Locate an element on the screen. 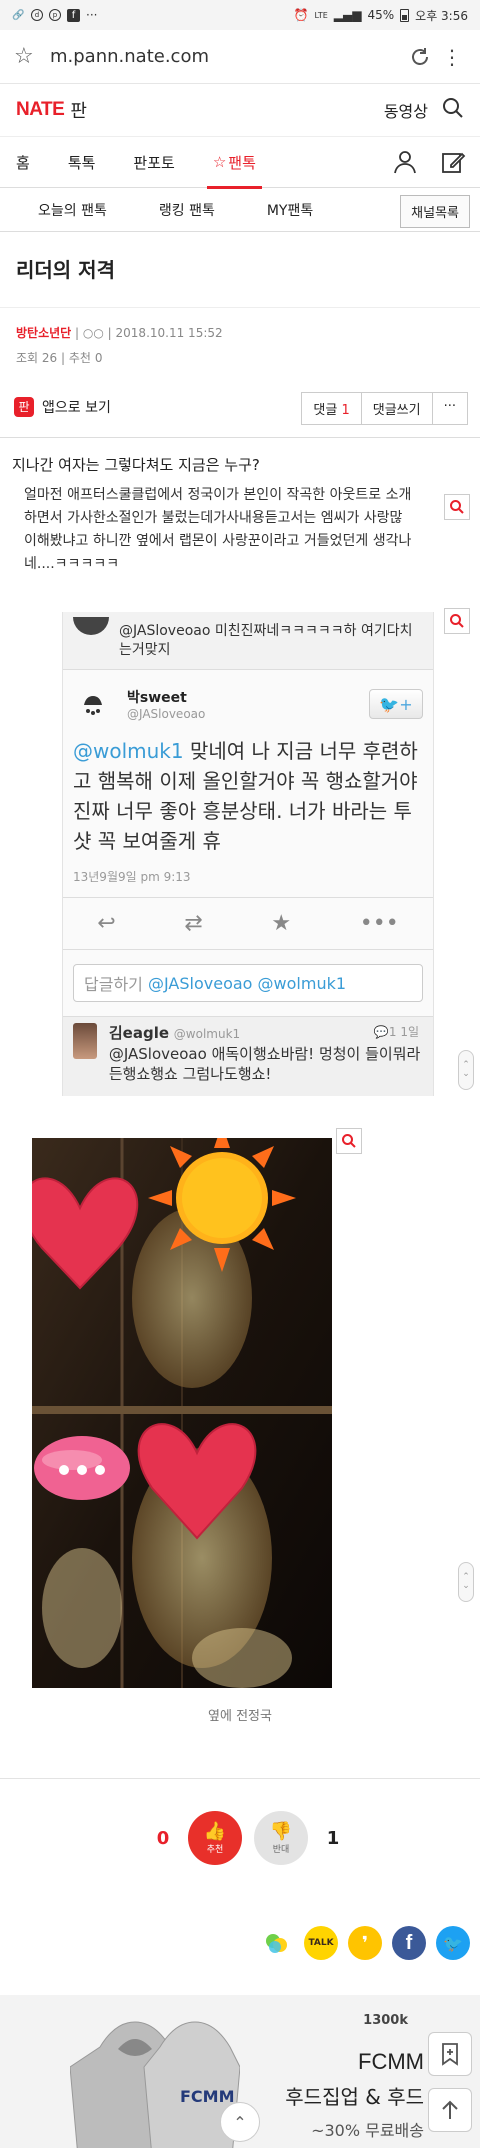  kakaotalk-share-icon: TALK is located at coordinates (321, 1943).